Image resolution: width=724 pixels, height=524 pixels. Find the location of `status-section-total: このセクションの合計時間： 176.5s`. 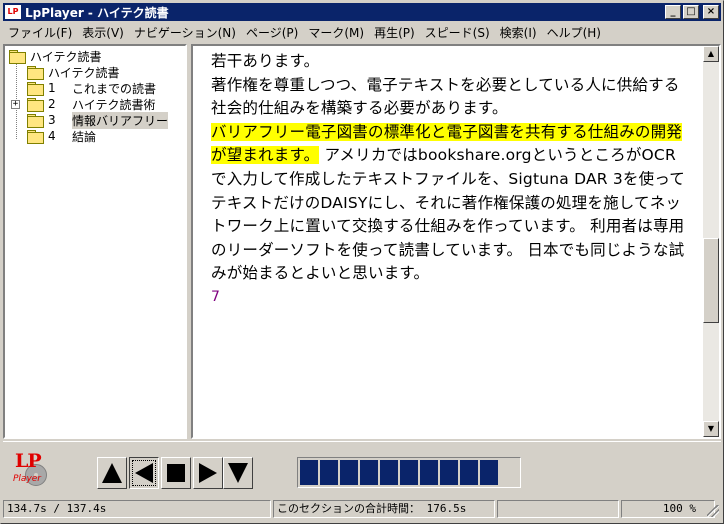

status-section-total: このセクションの合計時間： 176.5s is located at coordinates (384, 509).